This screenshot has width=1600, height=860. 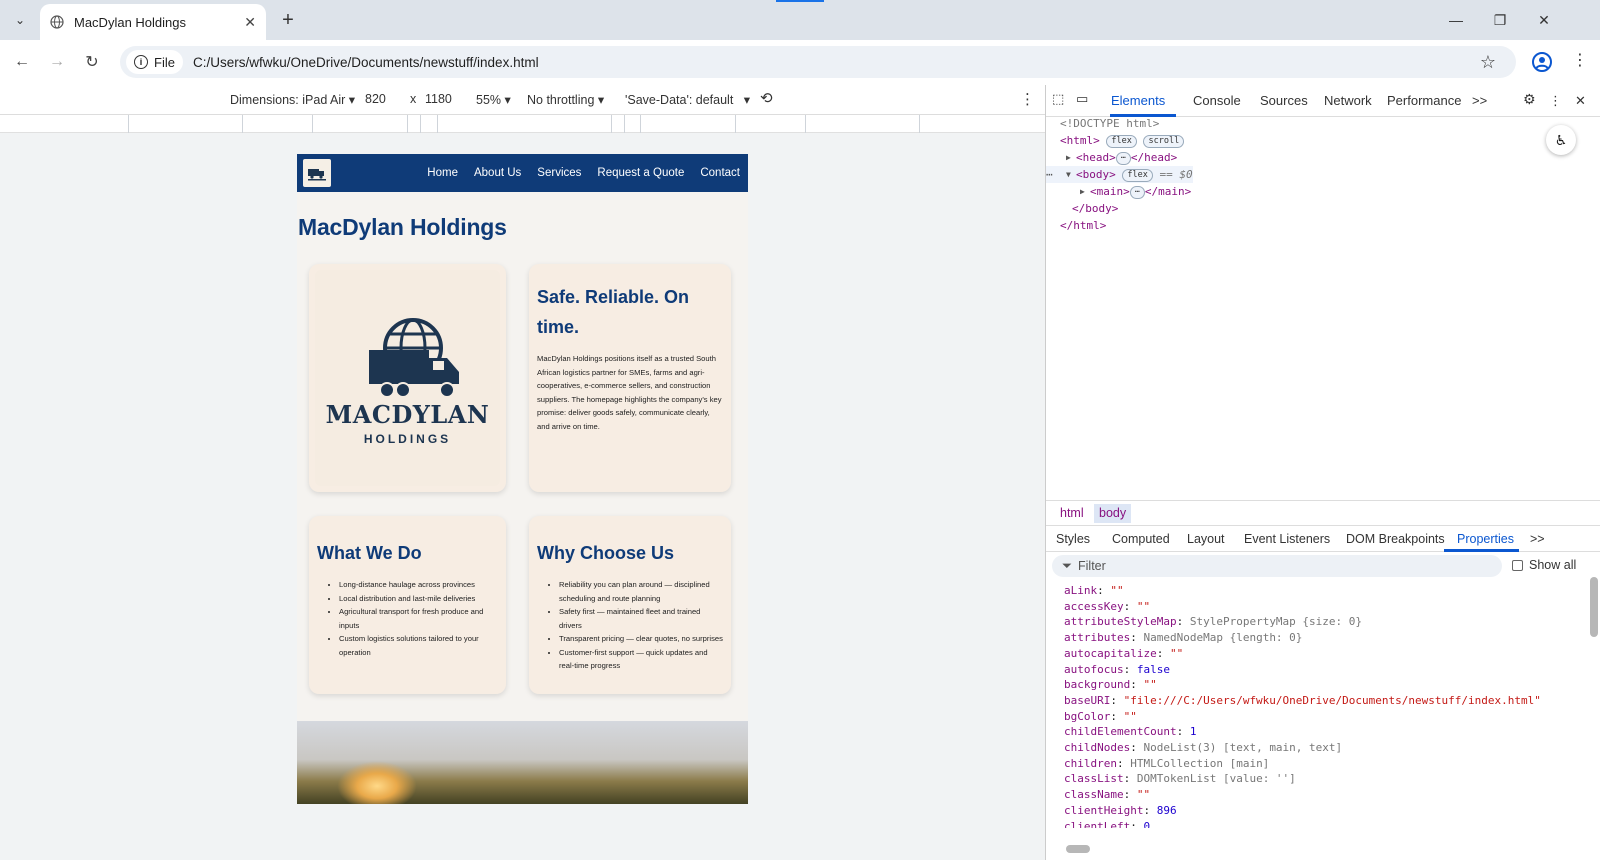 I want to click on more-panels-icon: >>, so click(x=1537, y=539).